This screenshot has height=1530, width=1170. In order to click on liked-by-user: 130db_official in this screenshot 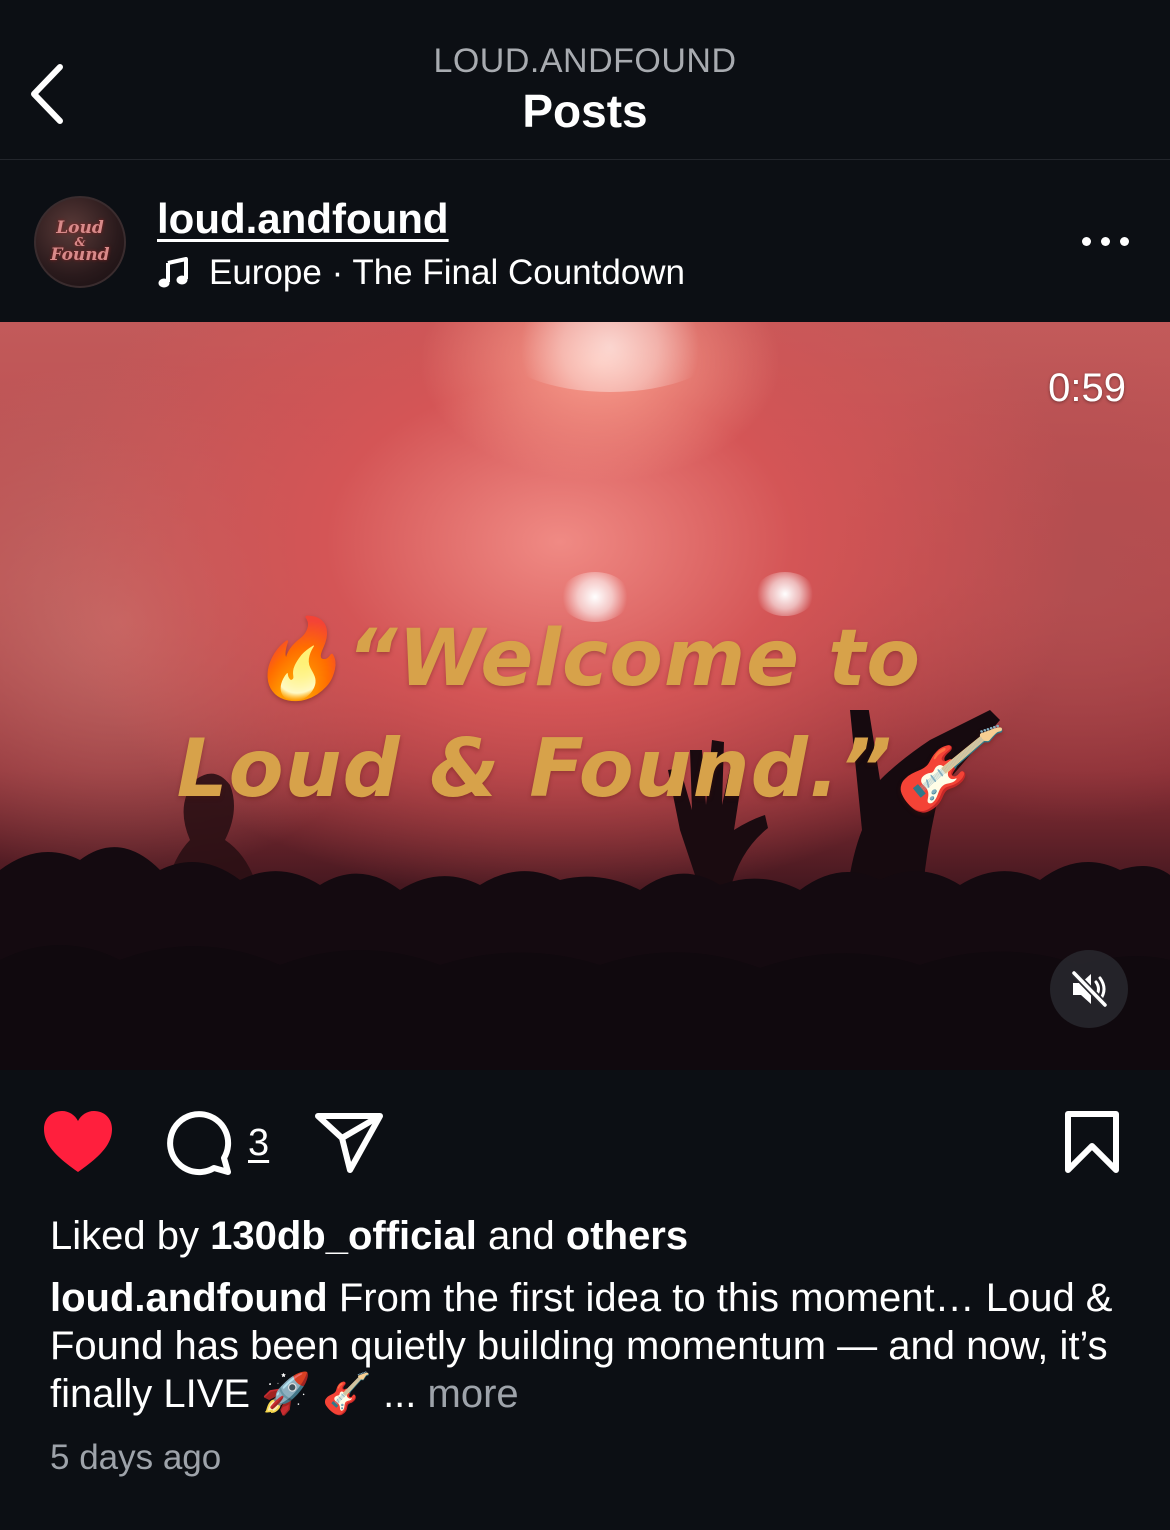, I will do `click(343, 1236)`.